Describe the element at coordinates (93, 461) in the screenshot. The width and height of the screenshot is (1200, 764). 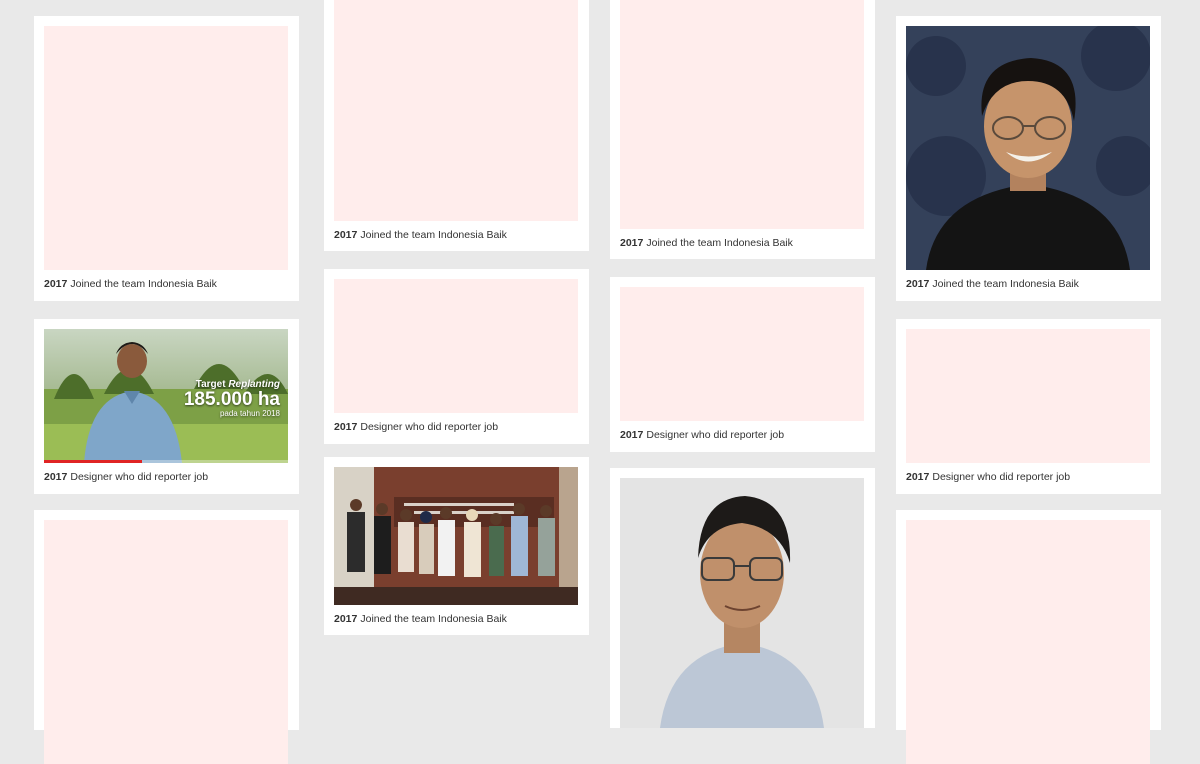
I see `video-progress-fill` at that location.